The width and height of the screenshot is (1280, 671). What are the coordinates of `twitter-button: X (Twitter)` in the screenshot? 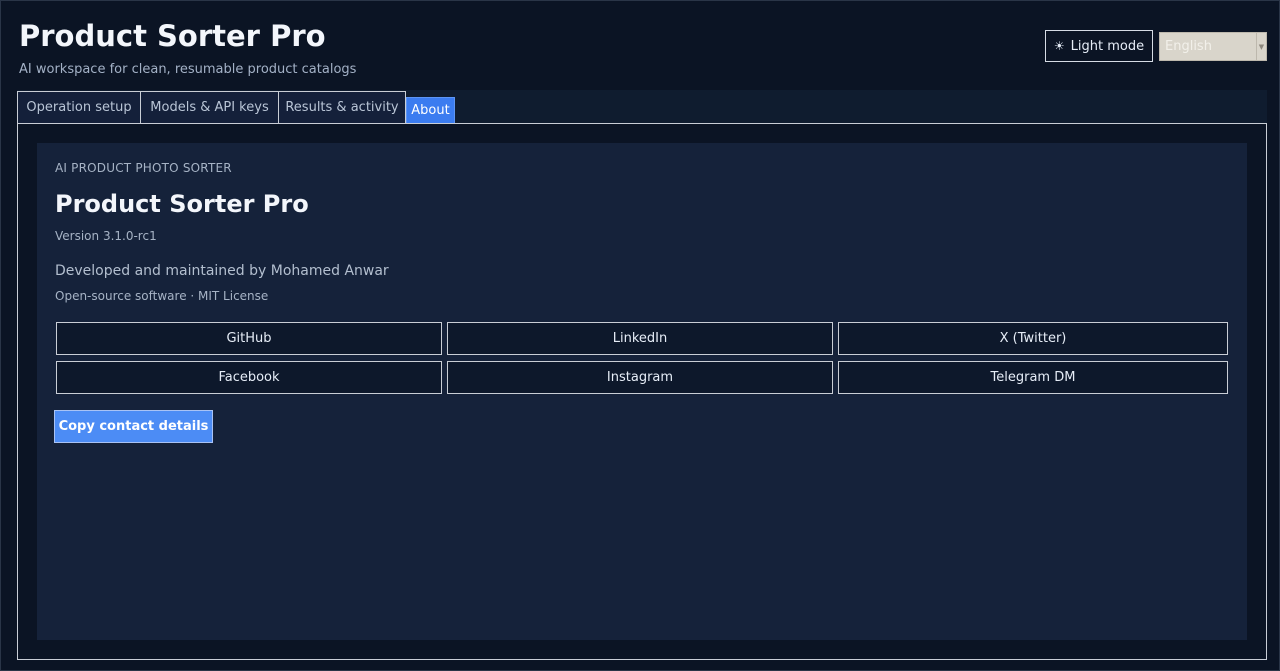 It's located at (1033, 338).